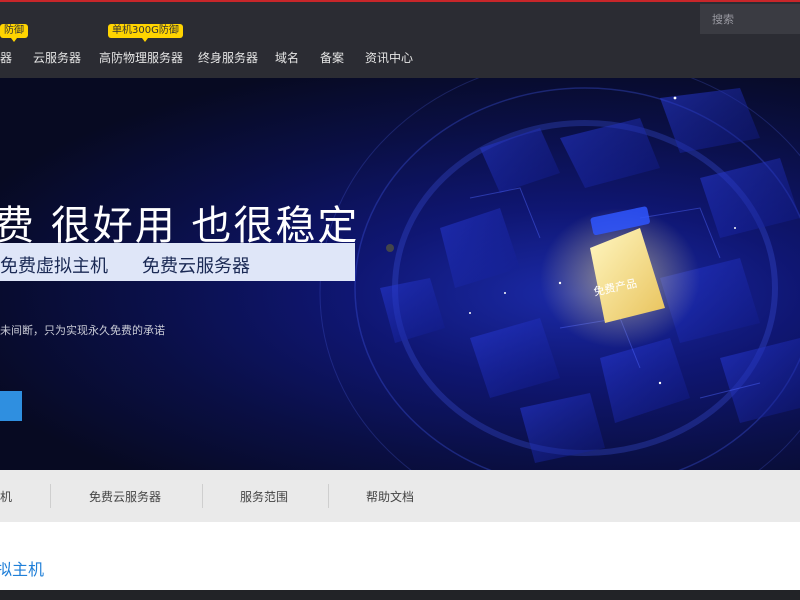 Image resolution: width=800 pixels, height=600 pixels. What do you see at coordinates (22, 569) in the screenshot?
I see `section-heading: 拟主机` at bounding box center [22, 569].